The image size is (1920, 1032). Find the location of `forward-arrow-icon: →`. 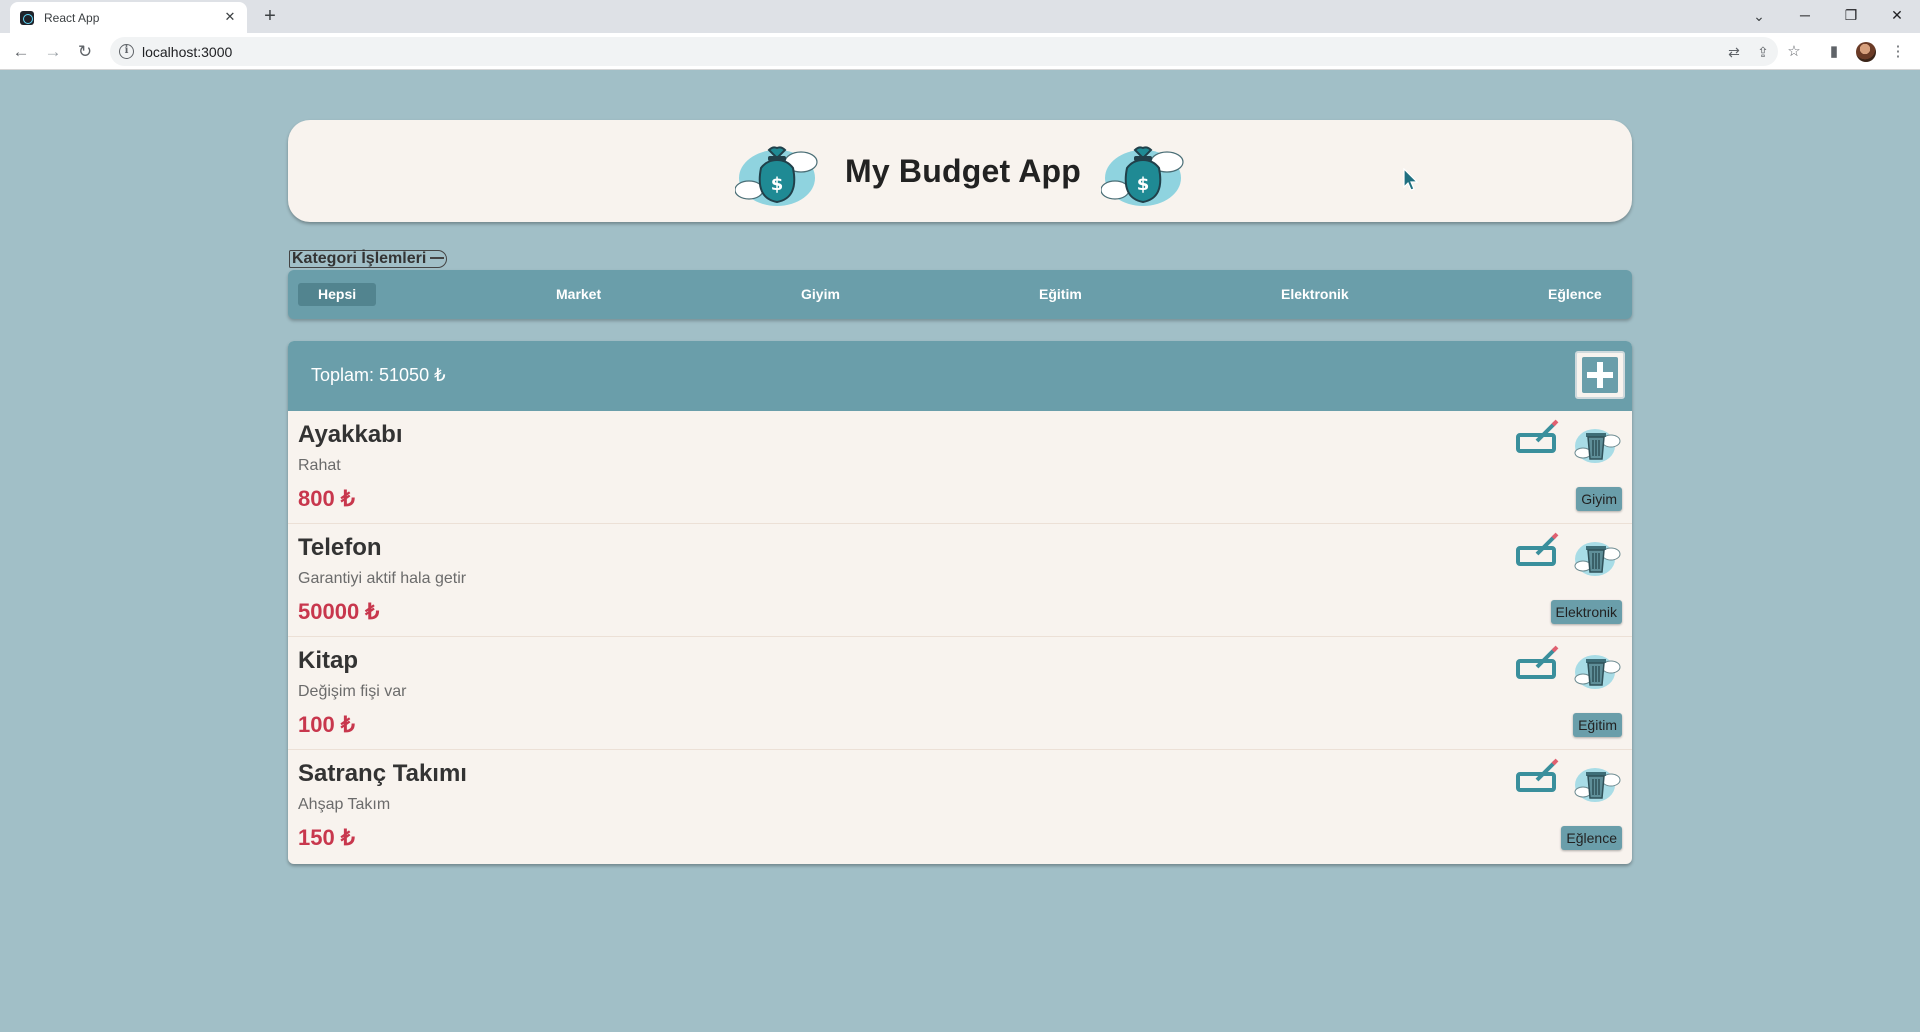

forward-arrow-icon: → is located at coordinates (53, 52).